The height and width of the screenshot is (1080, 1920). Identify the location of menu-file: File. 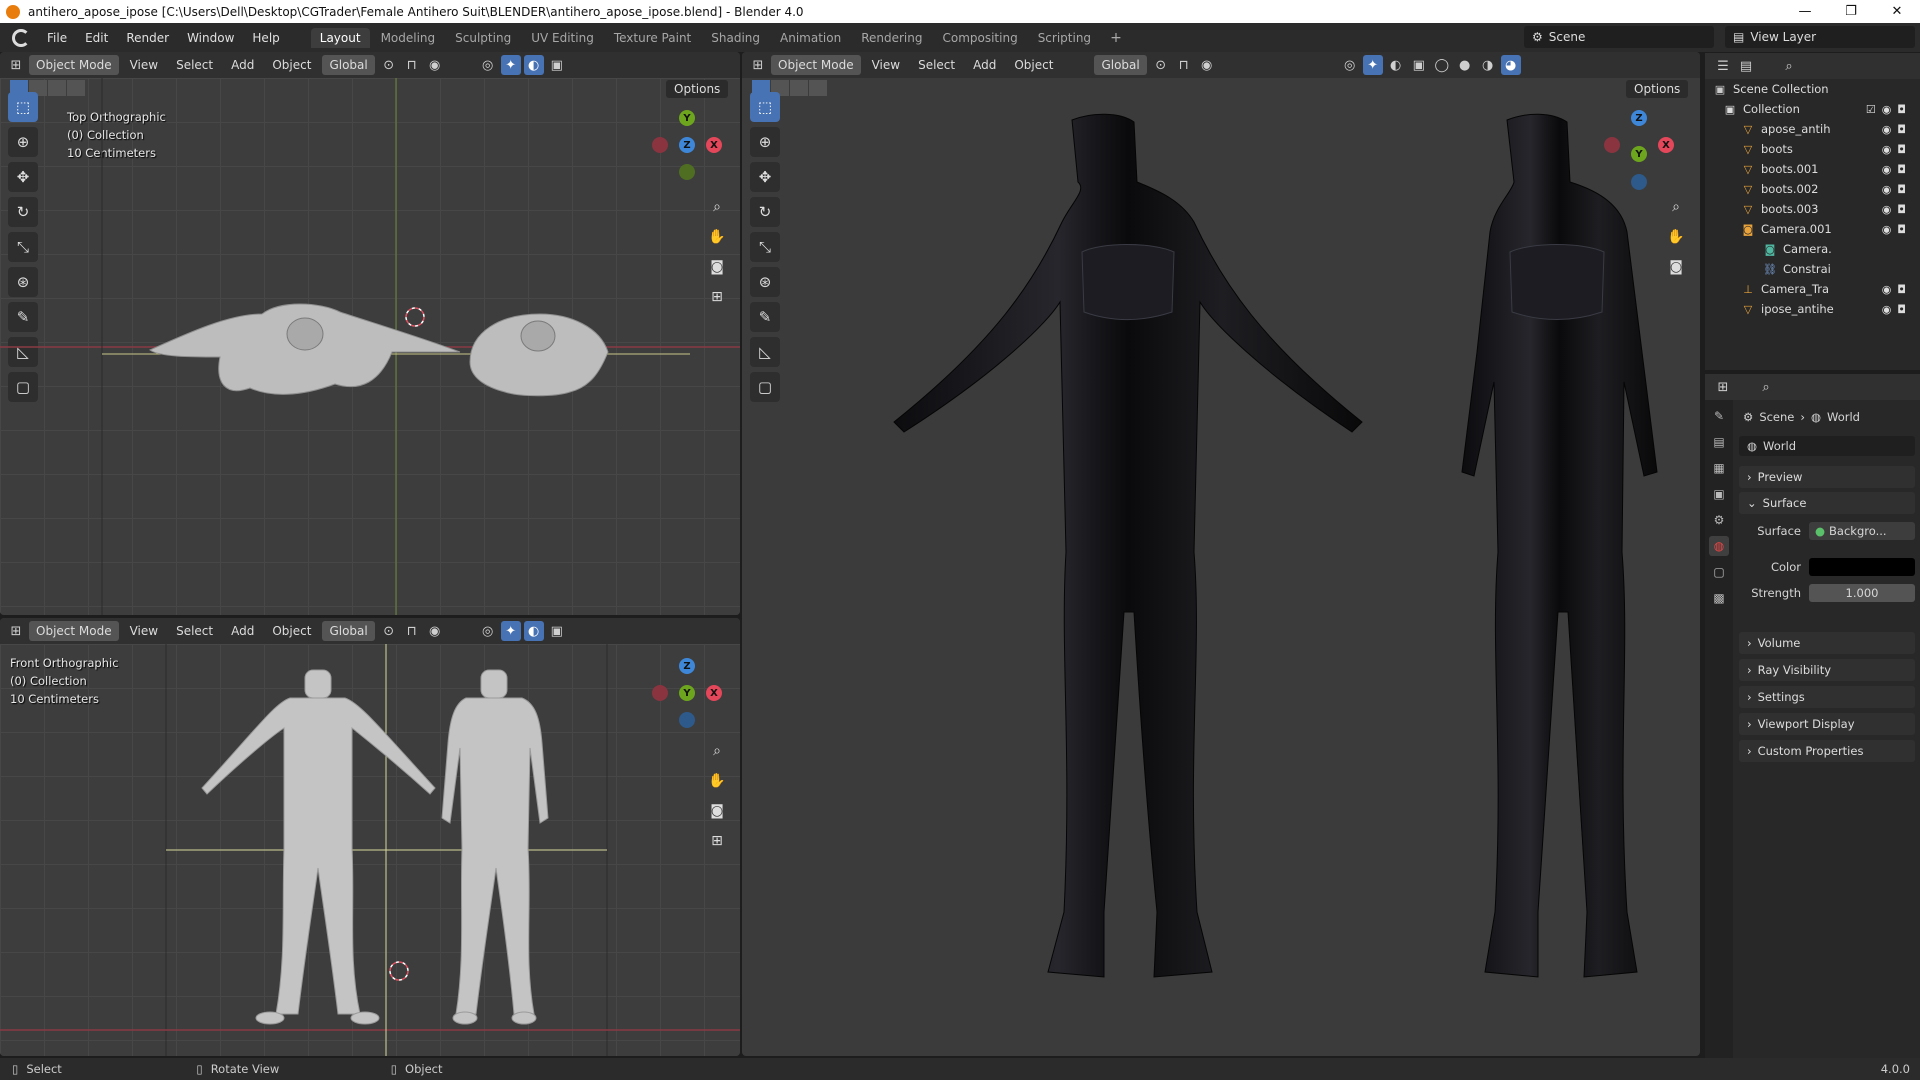
(57, 38).